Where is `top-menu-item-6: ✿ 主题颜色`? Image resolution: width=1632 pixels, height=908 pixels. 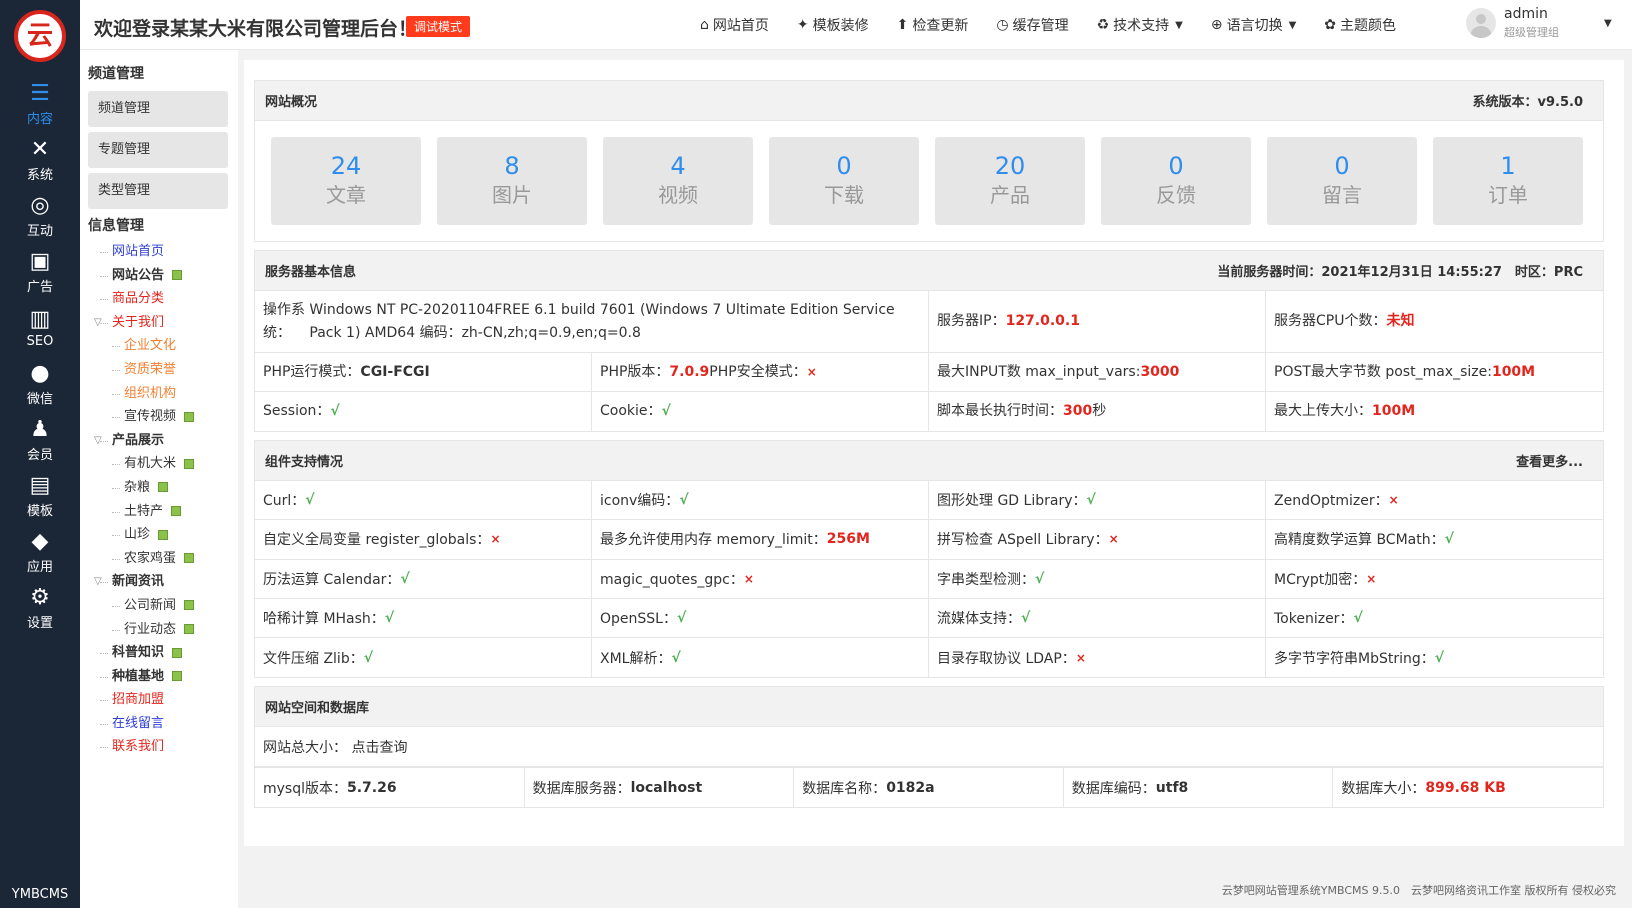 top-menu-item-6: ✿ 主题颜色 is located at coordinates (1360, 25).